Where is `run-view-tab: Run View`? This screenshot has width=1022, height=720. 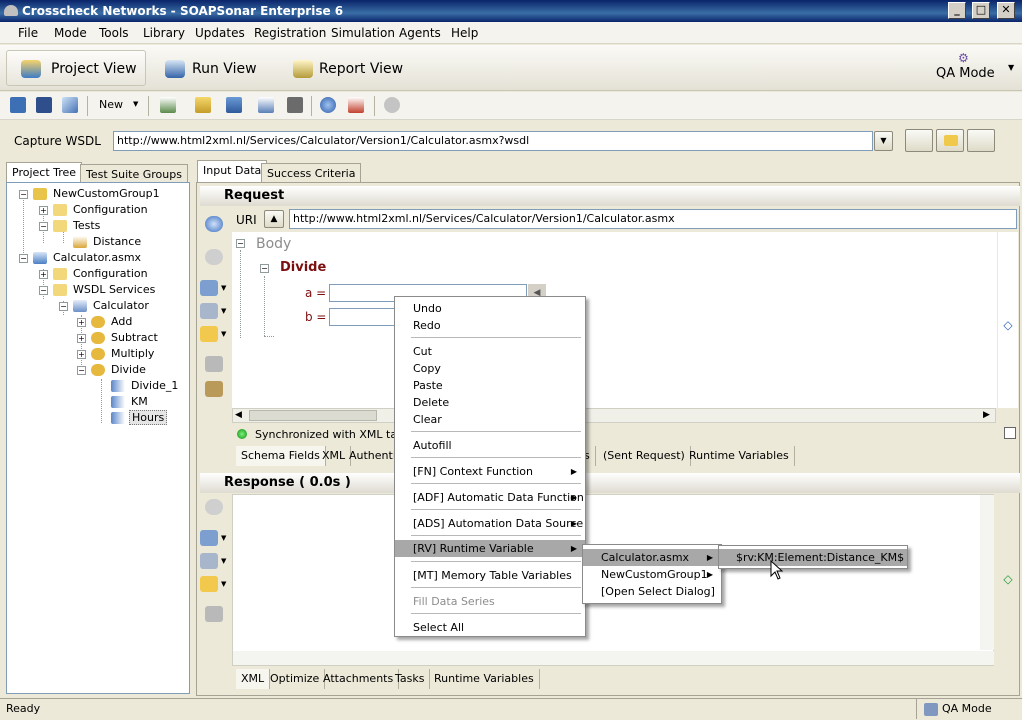
run-view-tab: Run View is located at coordinates (215, 68).